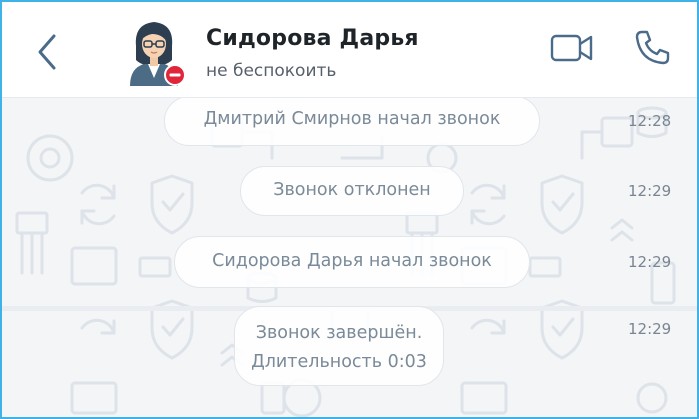 This screenshot has height=419, width=699. I want to click on video-camera-icon, so click(571, 48).